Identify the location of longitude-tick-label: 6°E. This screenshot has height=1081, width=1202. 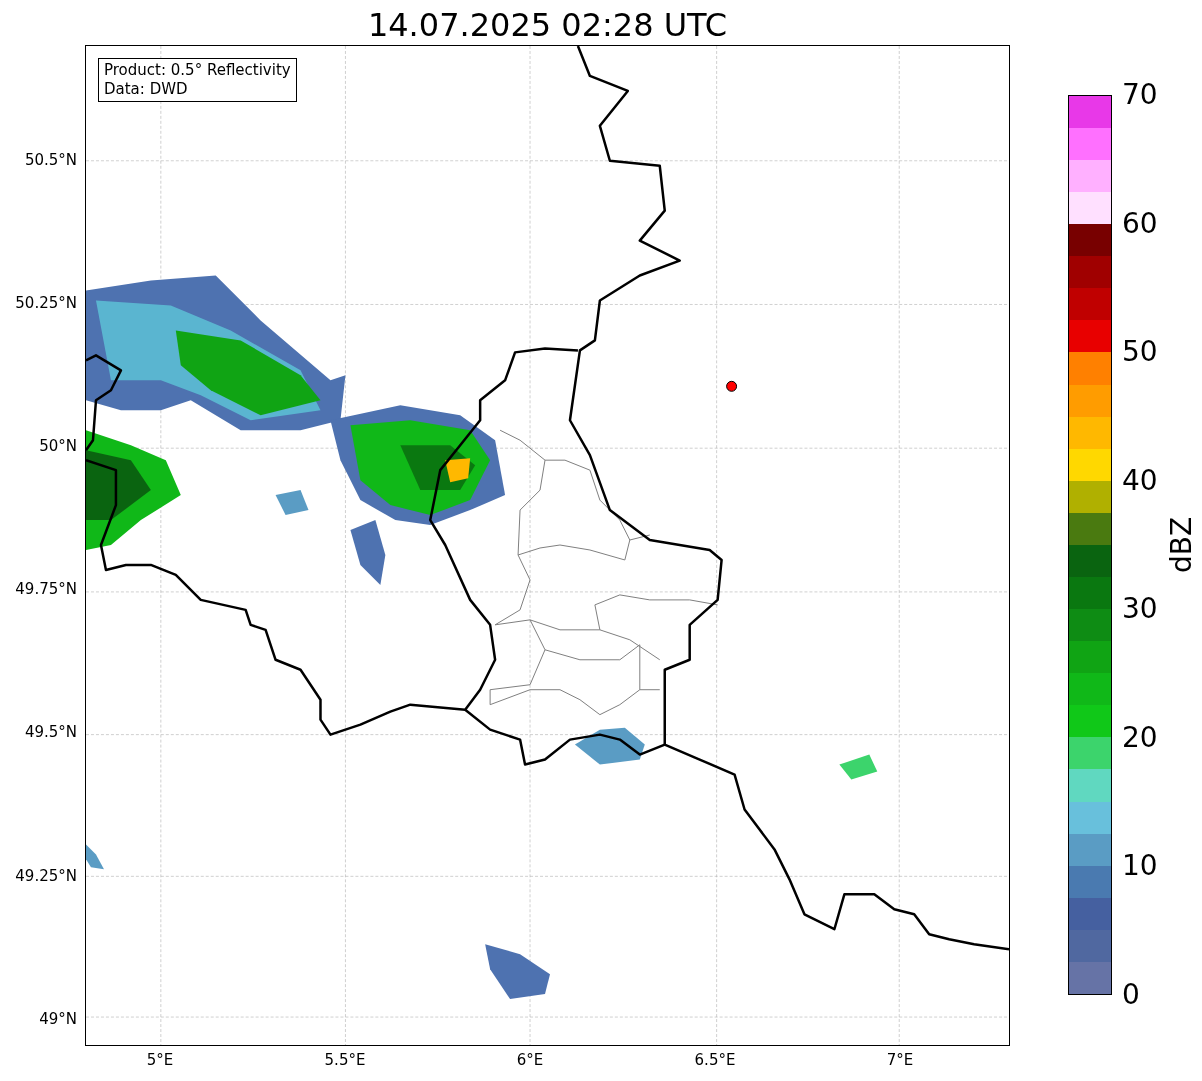
(530, 1060).